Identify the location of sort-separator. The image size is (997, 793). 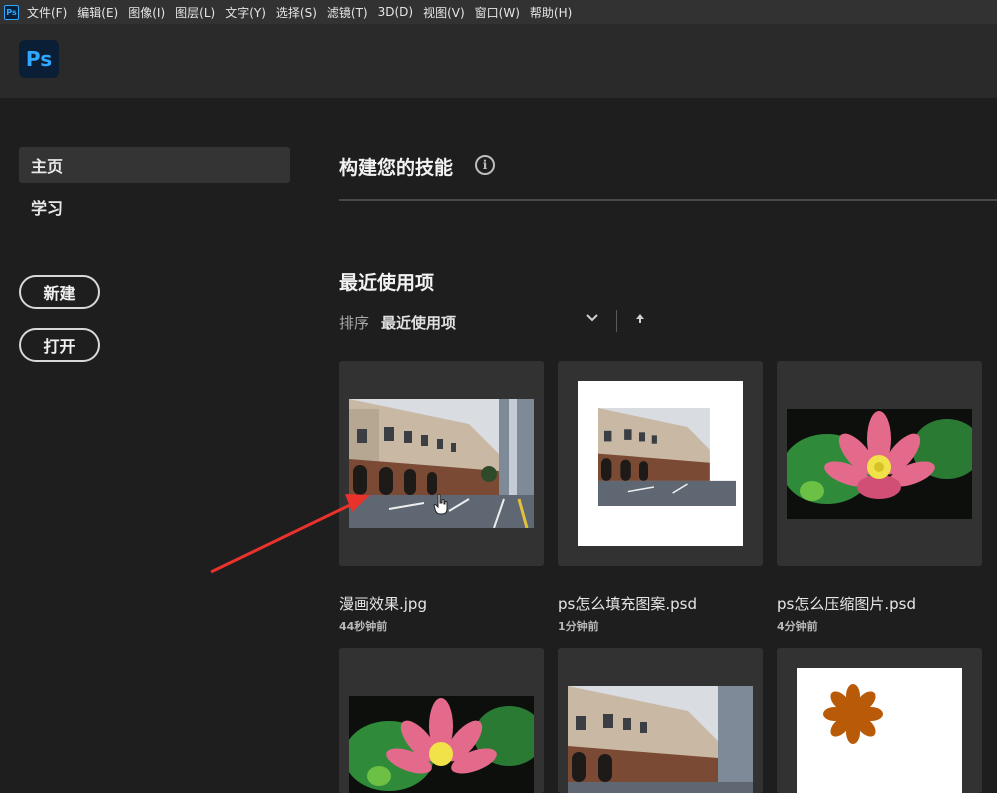
(616, 321).